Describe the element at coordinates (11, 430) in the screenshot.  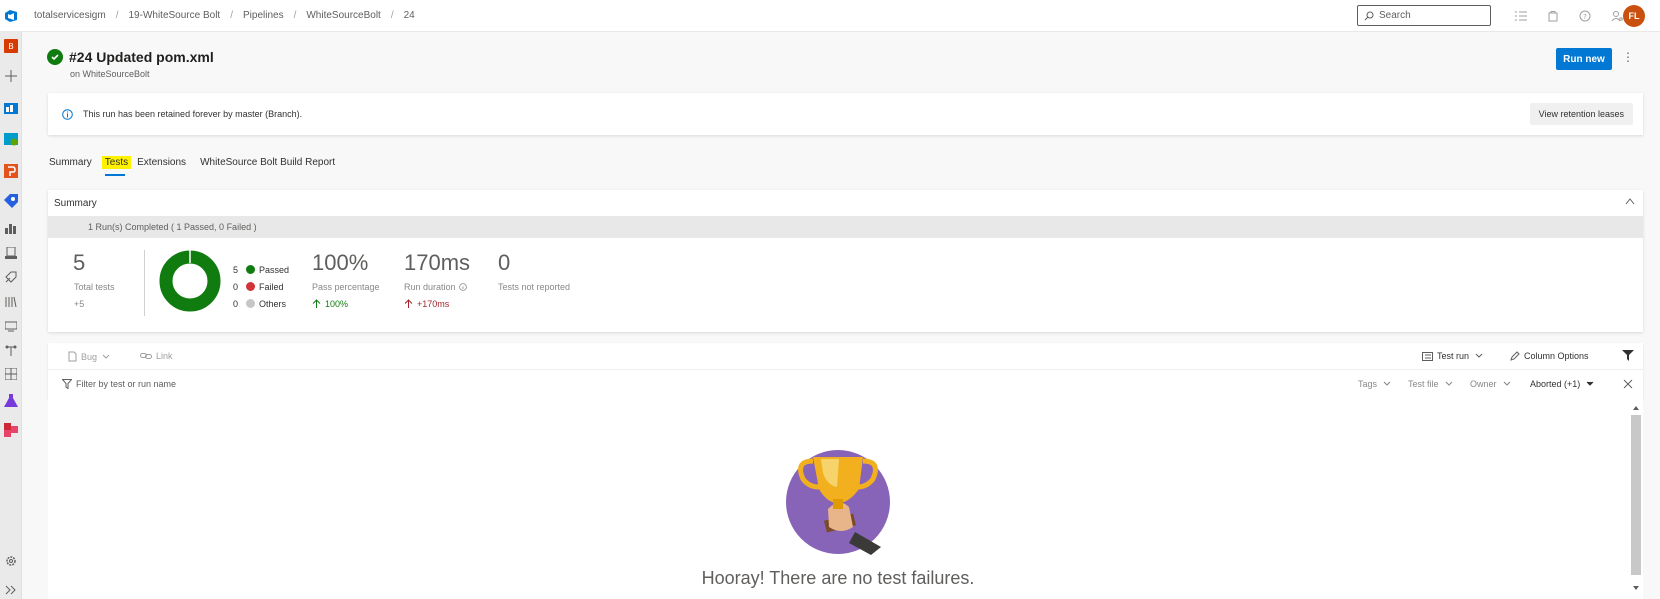
I see `artifacts-icon` at that location.